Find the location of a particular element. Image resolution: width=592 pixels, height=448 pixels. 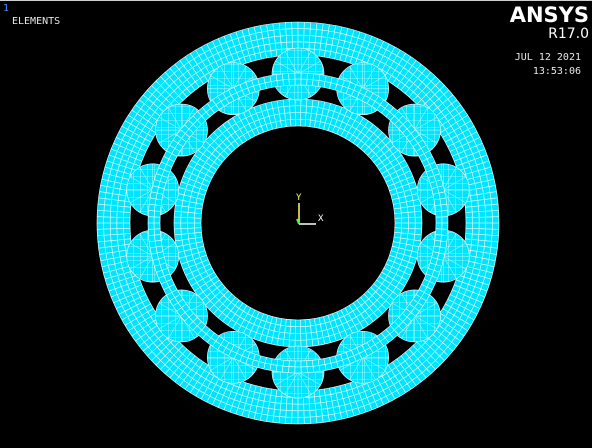

coordinate-triad-icon: Y X is located at coordinates (310, 209).